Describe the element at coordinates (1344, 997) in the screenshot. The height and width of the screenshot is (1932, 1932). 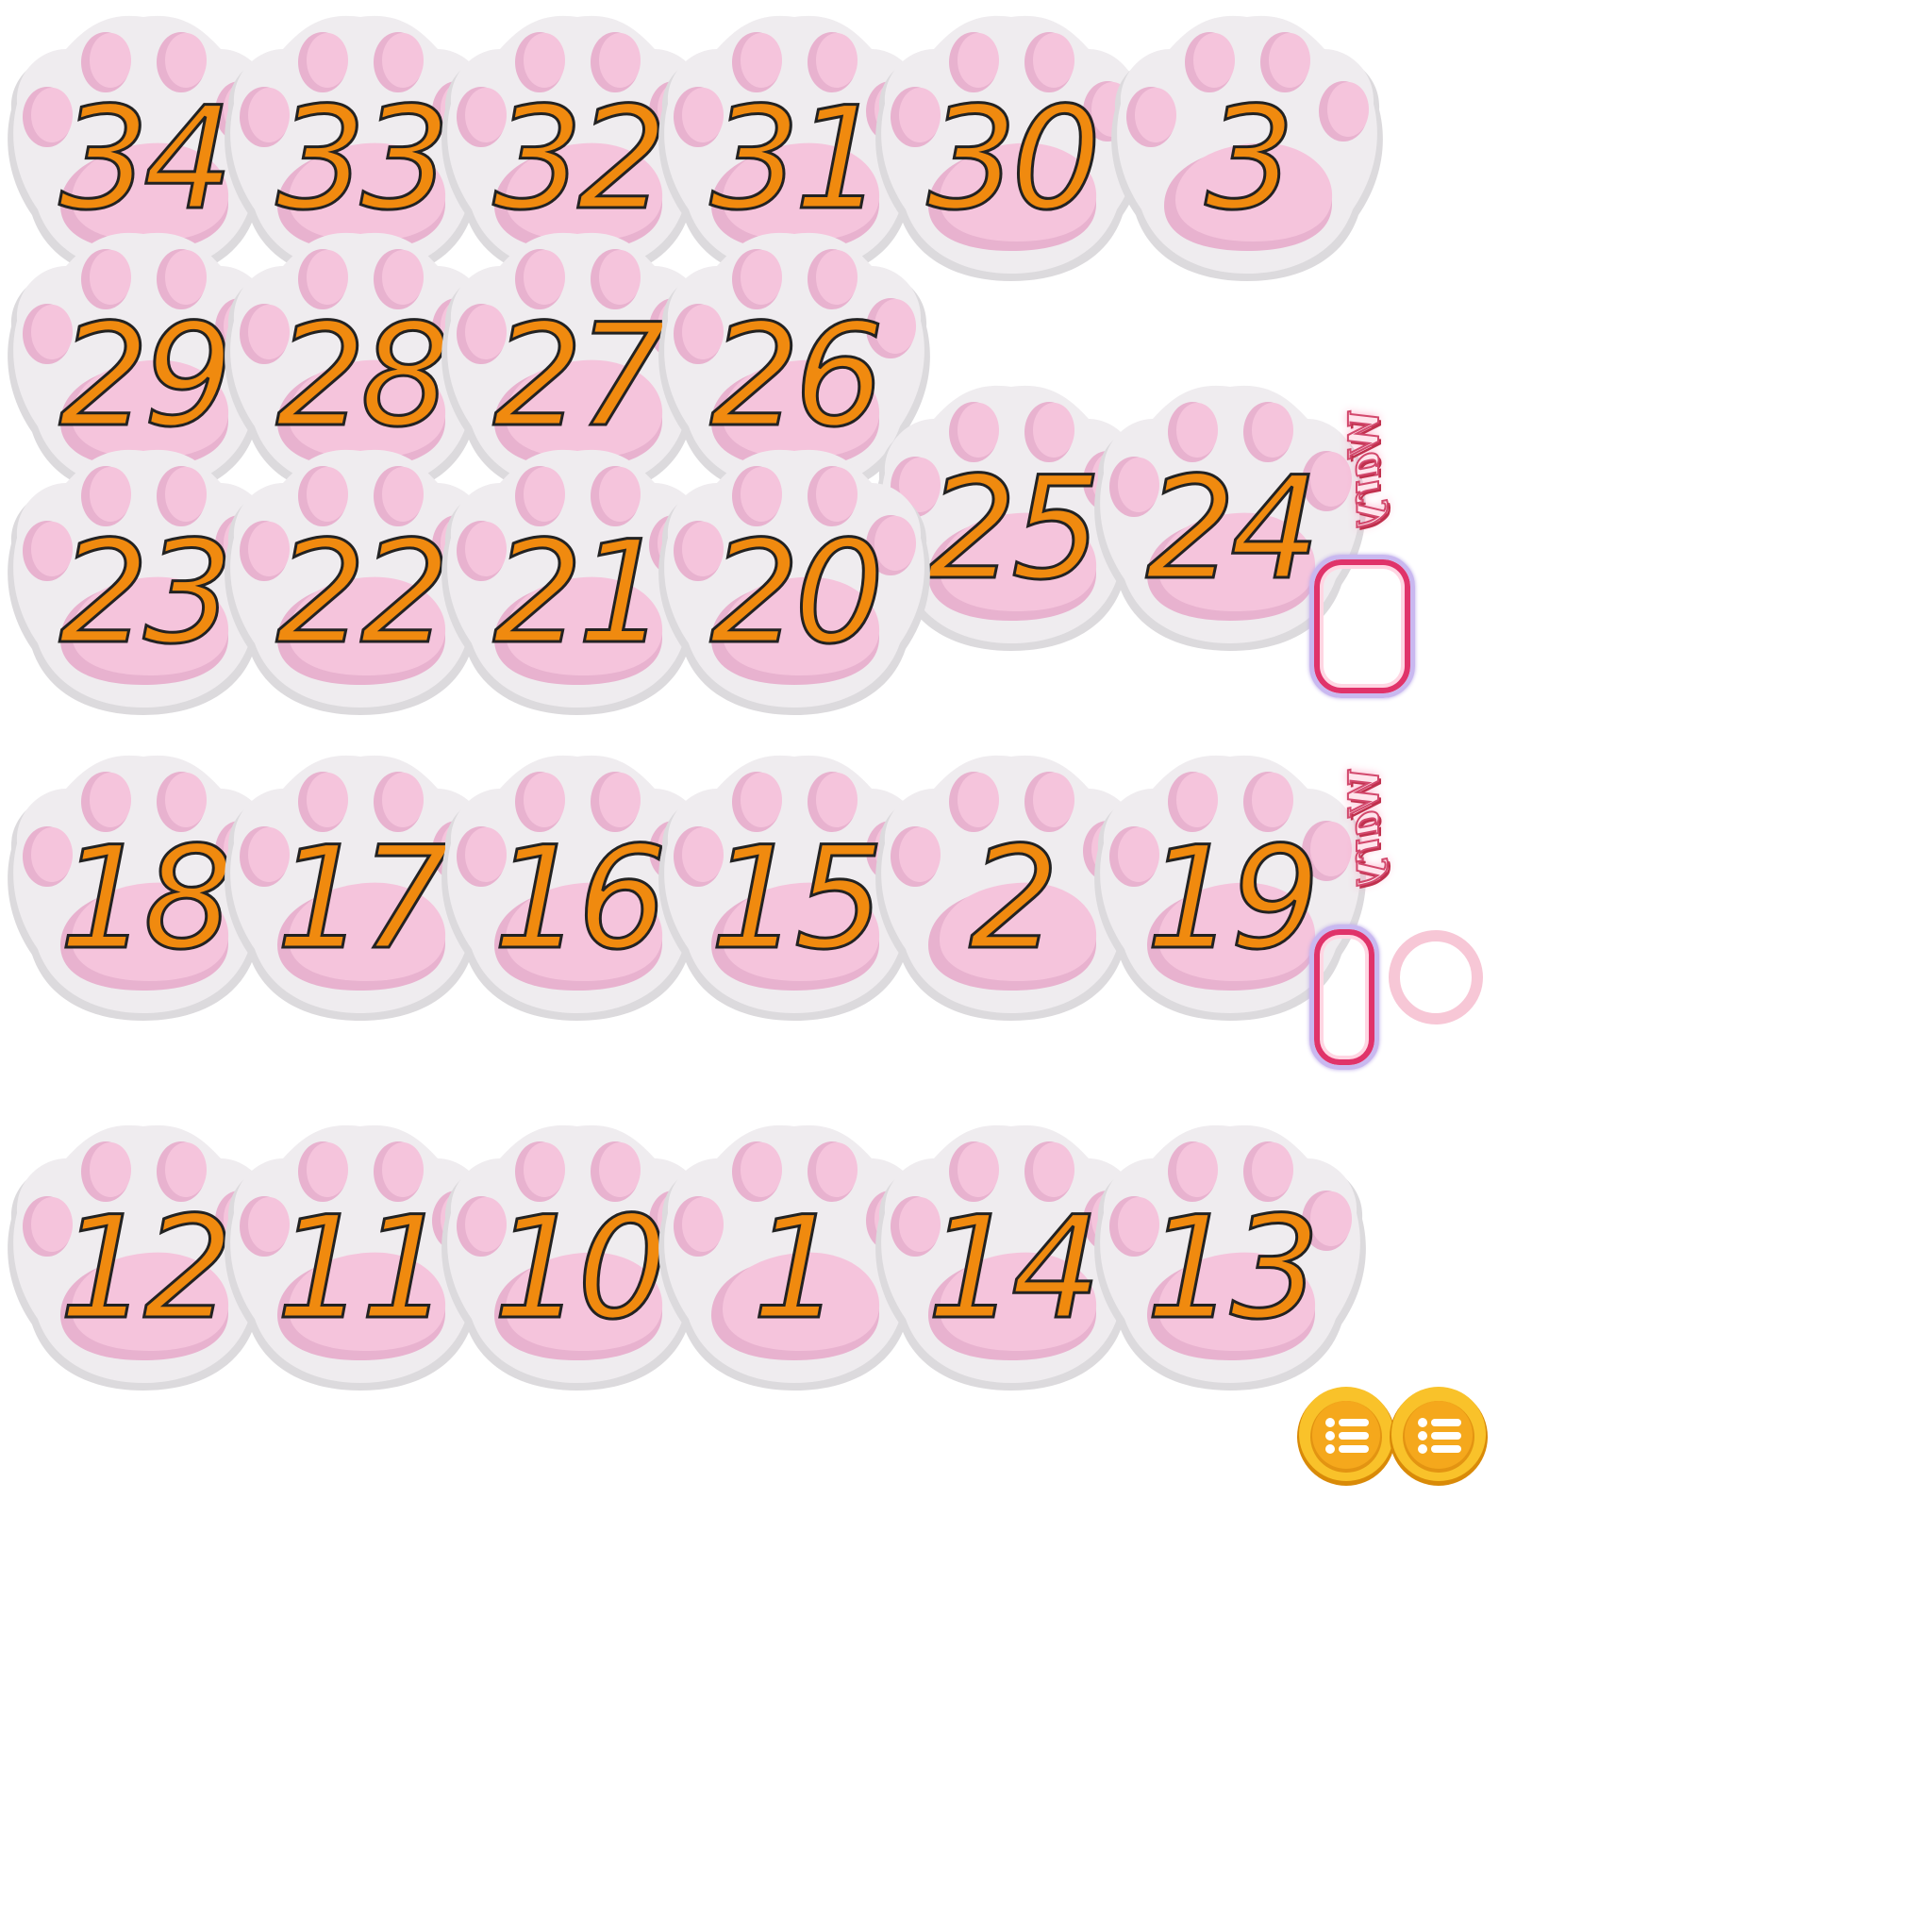
I see `pill-frame` at that location.